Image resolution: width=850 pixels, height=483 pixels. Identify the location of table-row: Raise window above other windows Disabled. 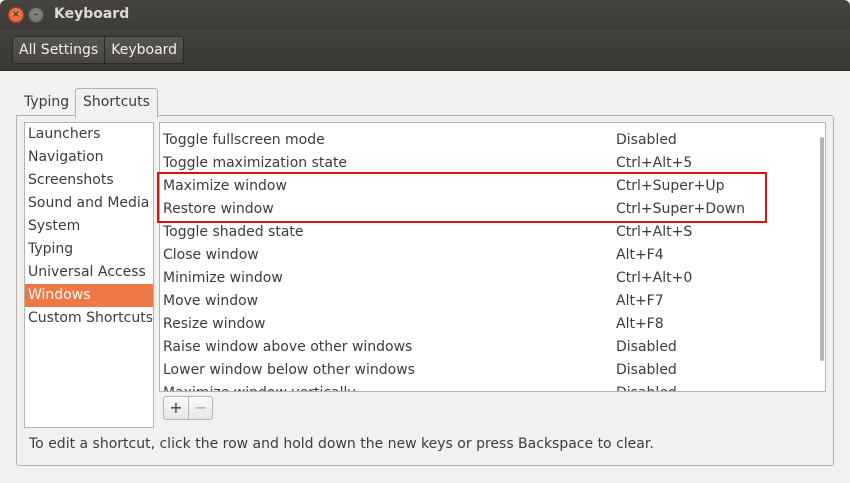
(490, 347).